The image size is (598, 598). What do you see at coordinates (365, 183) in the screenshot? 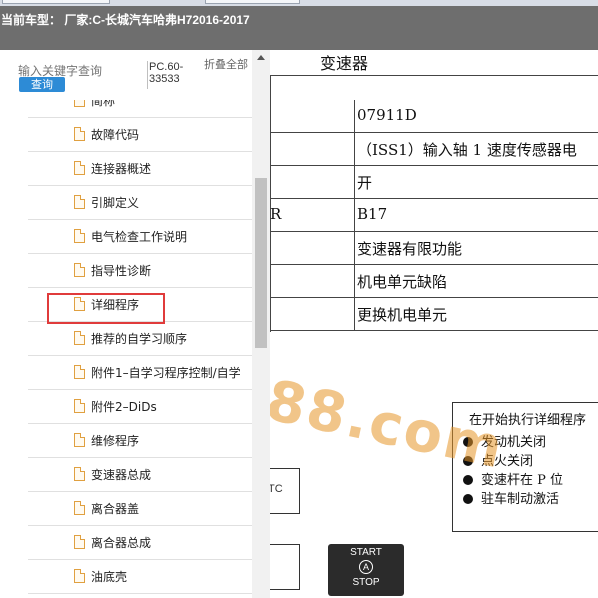
I see `row-value: 开` at bounding box center [365, 183].